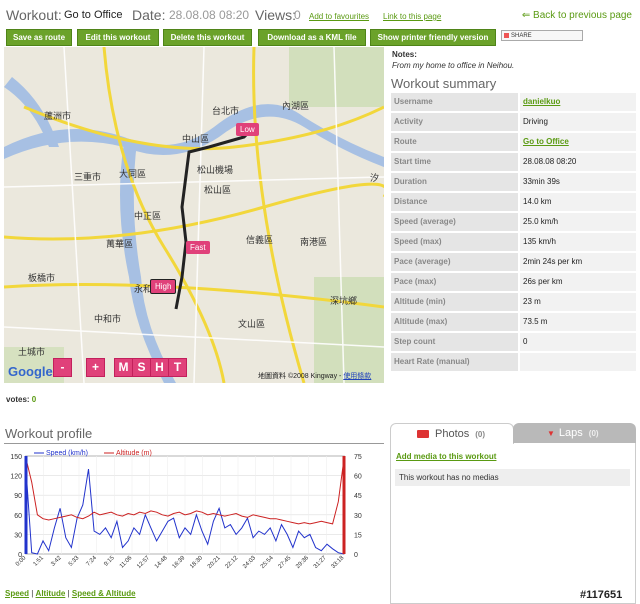  I want to click on summary-row: Username danielkuo, so click(513, 103).